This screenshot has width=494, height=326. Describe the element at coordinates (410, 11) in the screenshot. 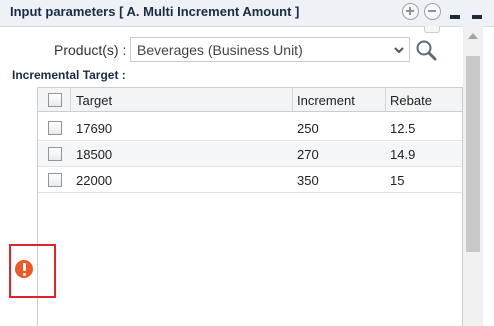

I see `expand-icon` at that location.